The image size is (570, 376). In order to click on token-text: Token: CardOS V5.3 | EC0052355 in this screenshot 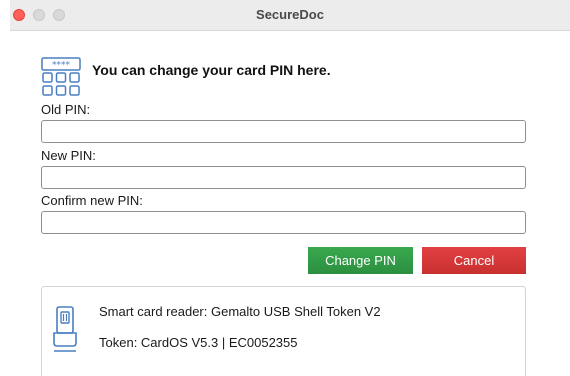, I will do `click(198, 342)`.